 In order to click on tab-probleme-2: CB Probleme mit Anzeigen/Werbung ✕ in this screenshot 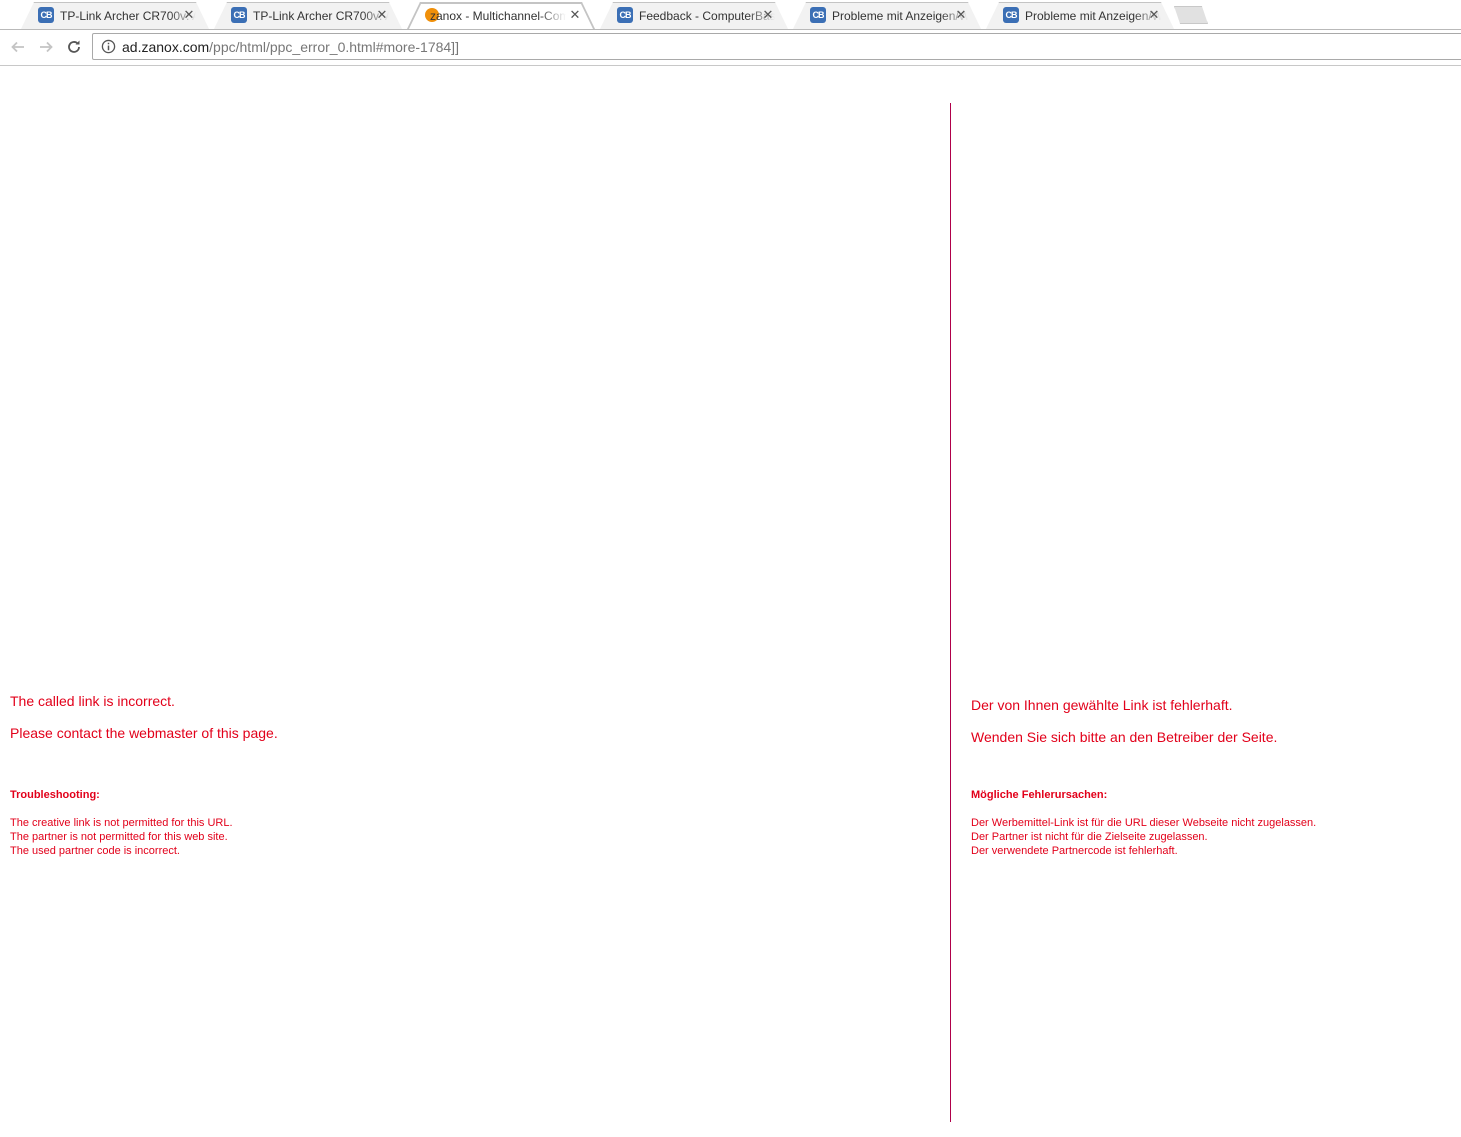, I will do `click(1079, 16)`.